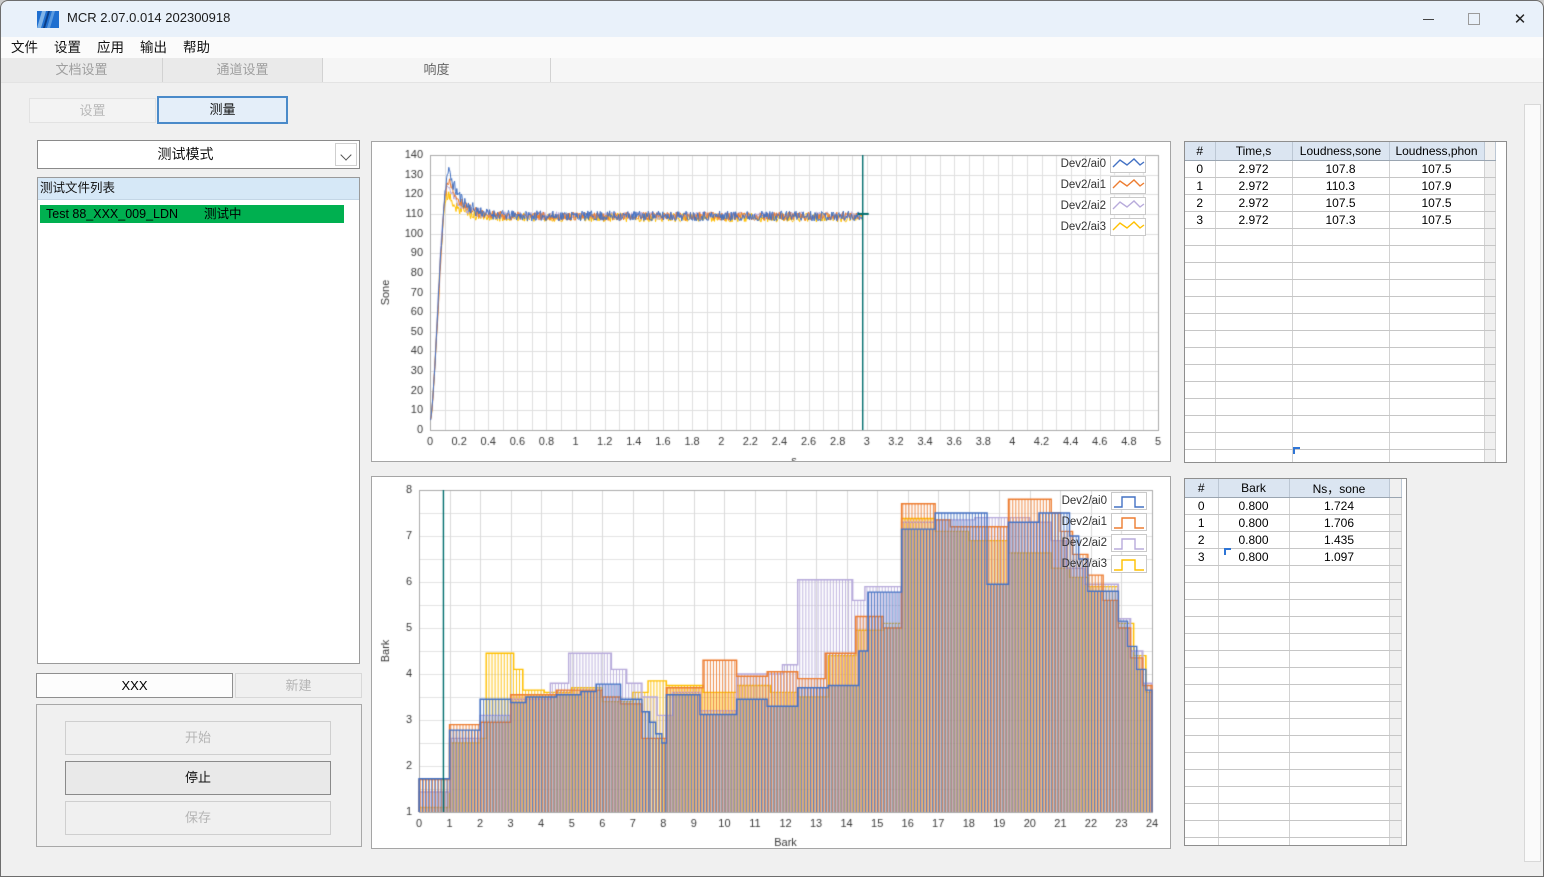 The height and width of the screenshot is (877, 1544). What do you see at coordinates (243, 70) in the screenshot?
I see `tab-1: 通道设置` at bounding box center [243, 70].